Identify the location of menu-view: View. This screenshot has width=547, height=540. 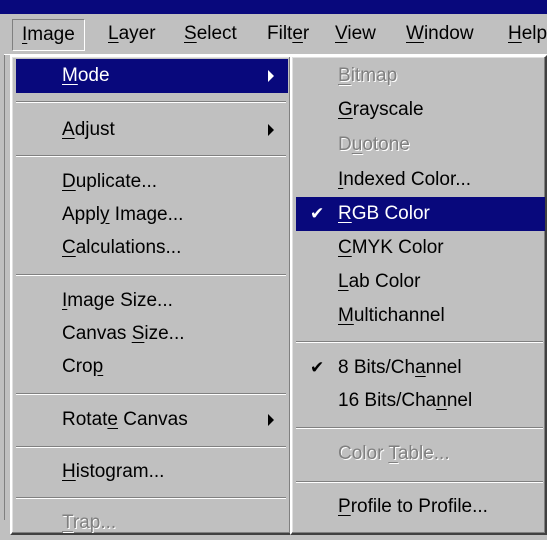
(355, 34).